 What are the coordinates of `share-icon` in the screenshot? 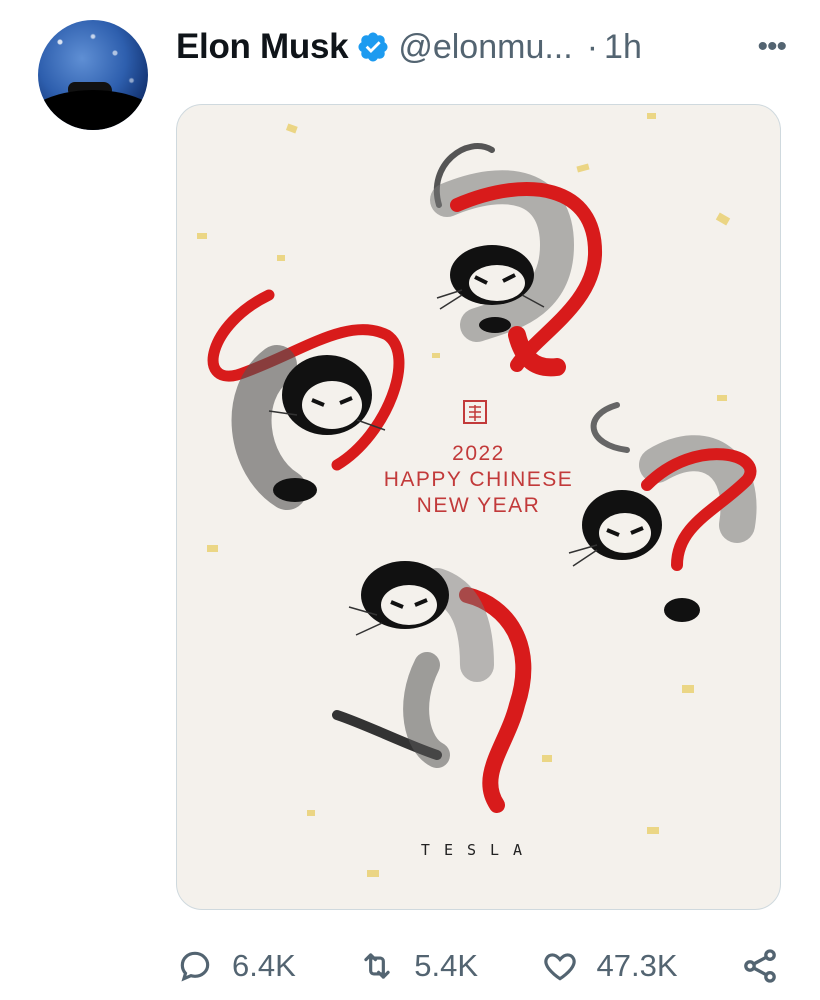 It's located at (760, 966).